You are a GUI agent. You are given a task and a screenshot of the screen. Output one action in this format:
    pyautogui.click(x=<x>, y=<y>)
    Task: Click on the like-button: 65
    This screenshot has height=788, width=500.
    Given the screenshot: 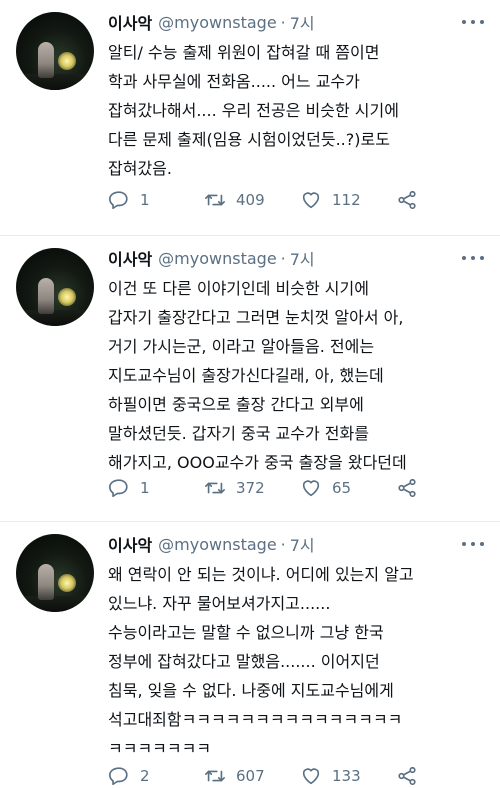 What is the action you would take?
    pyautogui.click(x=348, y=488)
    